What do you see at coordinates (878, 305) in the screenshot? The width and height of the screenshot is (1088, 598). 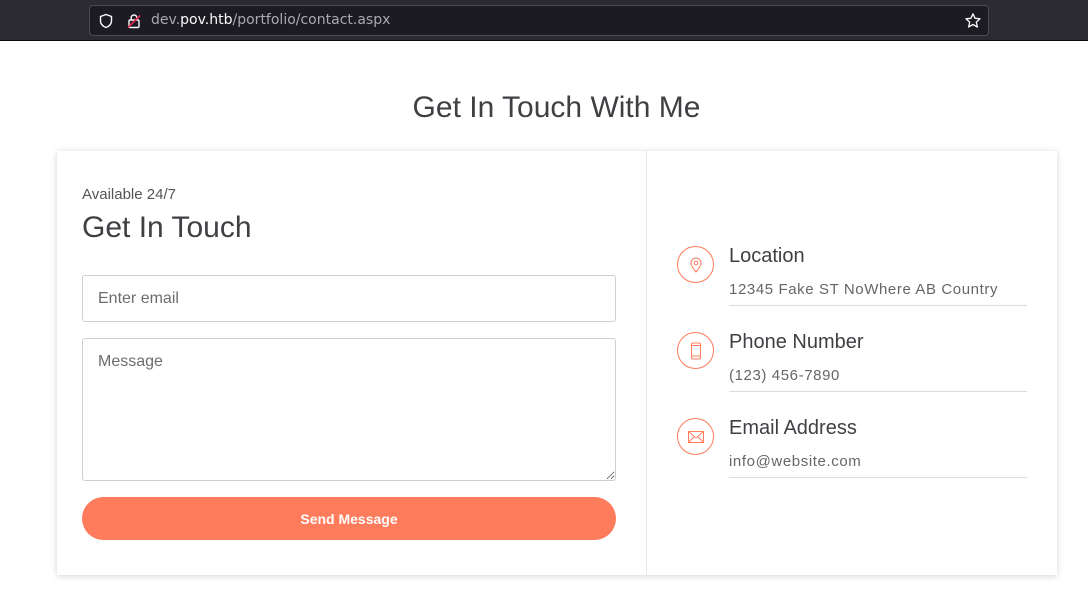 I see `location-divider` at bounding box center [878, 305].